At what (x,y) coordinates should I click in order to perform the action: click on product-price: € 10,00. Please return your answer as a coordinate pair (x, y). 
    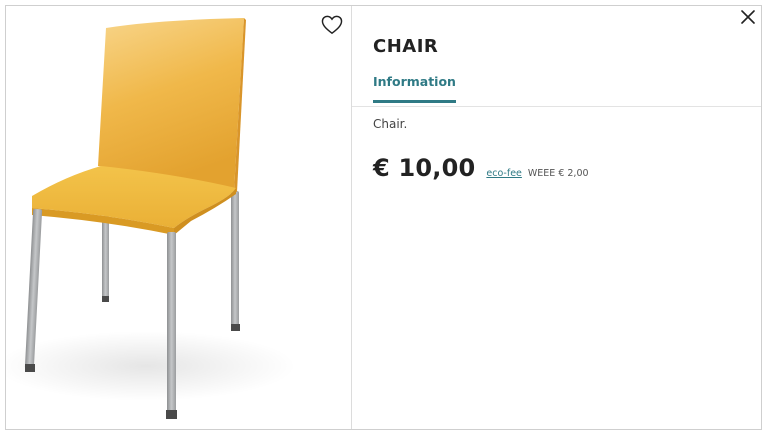
    Looking at the image, I should click on (424, 168).